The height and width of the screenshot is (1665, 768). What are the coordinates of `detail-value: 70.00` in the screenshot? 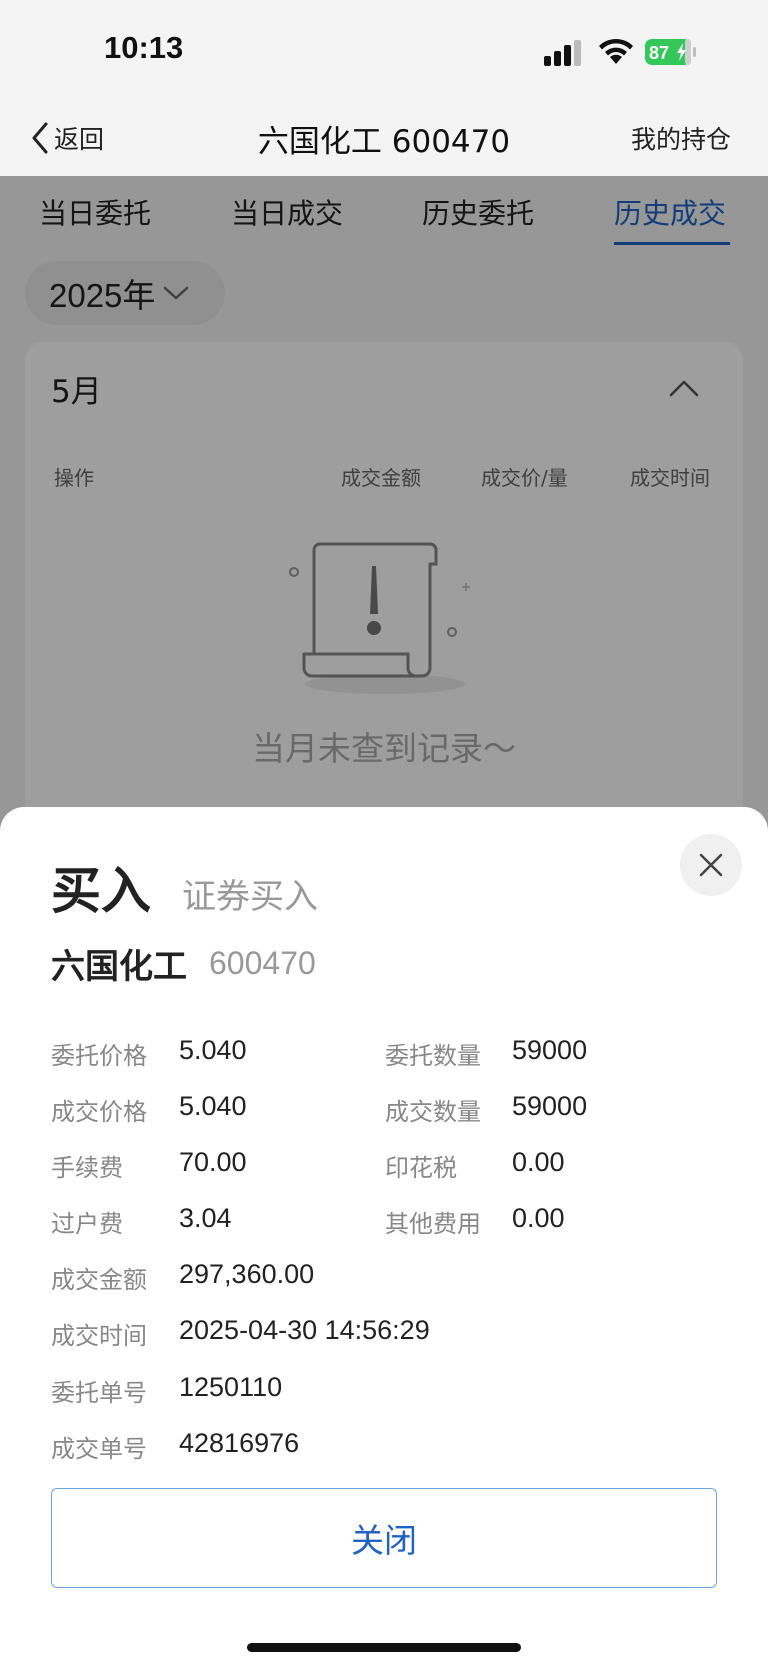 It's located at (213, 1162).